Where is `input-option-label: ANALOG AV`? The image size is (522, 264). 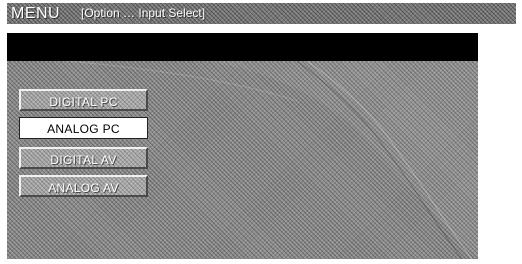
input-option-label: ANALOG AV is located at coordinates (83, 188).